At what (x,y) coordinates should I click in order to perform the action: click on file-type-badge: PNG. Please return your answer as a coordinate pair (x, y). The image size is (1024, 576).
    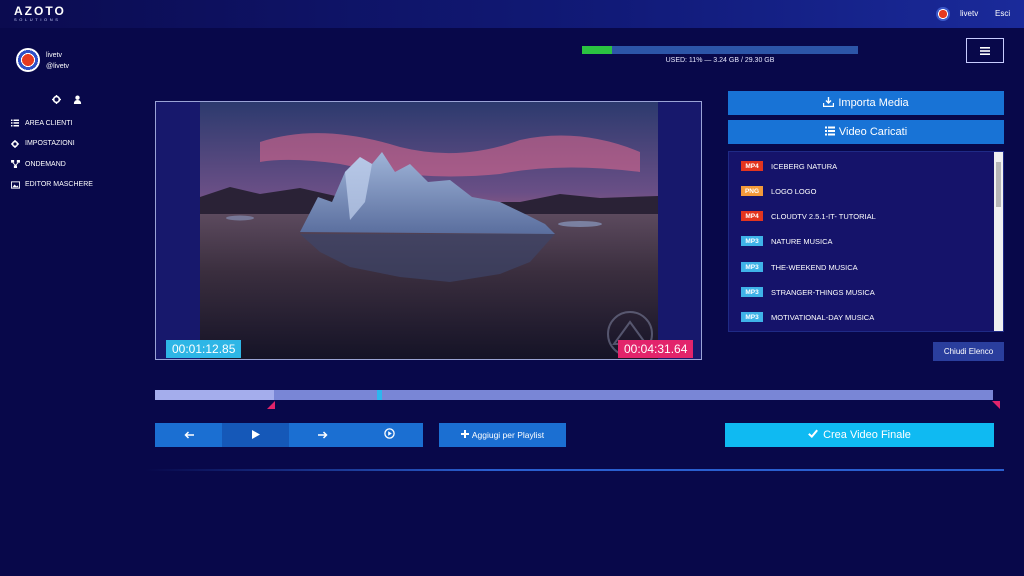
    Looking at the image, I should click on (752, 191).